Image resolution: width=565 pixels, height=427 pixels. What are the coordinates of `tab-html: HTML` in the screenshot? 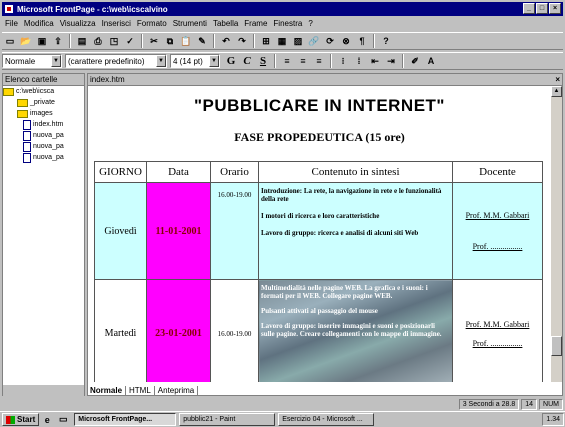 It's located at (140, 390).